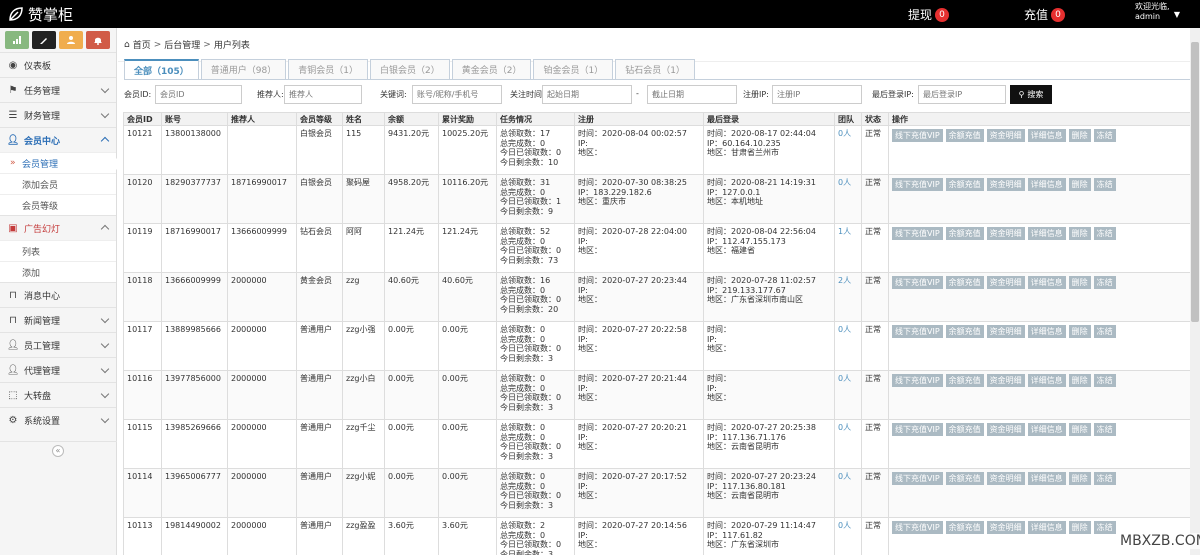 The image size is (1200, 555). I want to click on chart-shortcut-button, so click(17, 40).